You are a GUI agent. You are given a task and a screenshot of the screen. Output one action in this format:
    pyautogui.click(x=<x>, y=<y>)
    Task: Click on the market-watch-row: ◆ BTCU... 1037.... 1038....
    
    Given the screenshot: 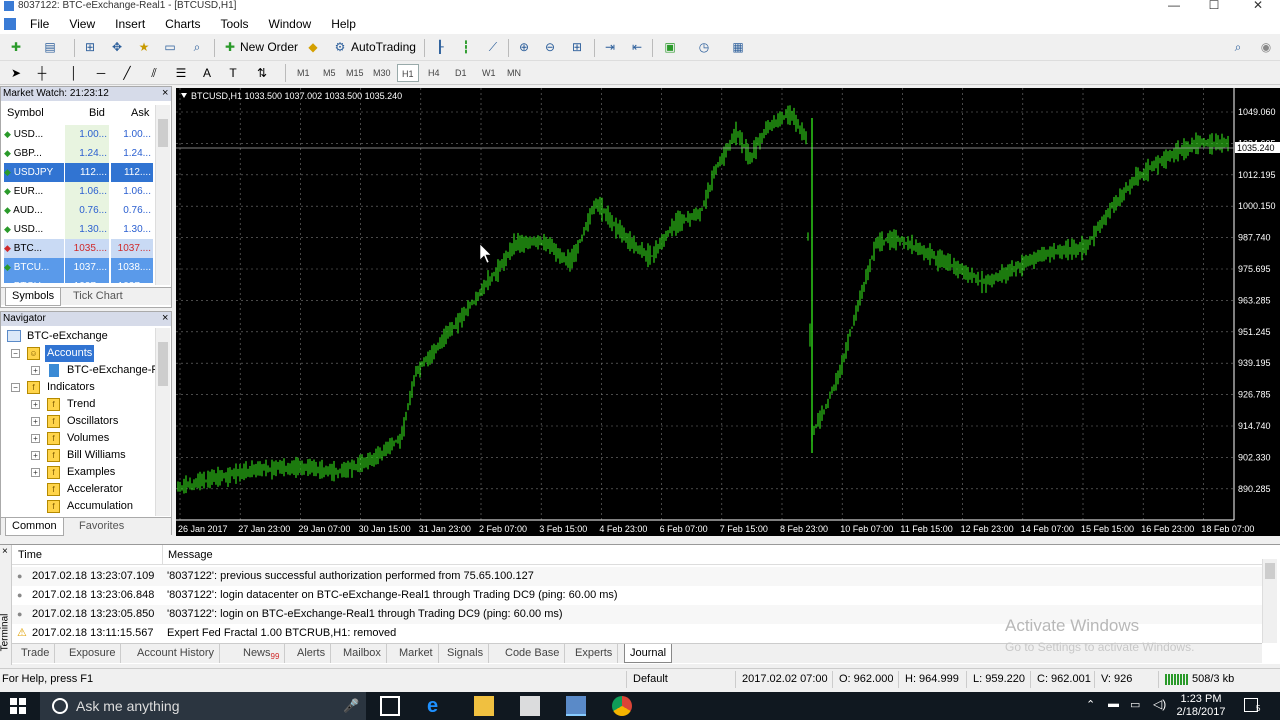 What is the action you would take?
    pyautogui.click(x=77, y=267)
    